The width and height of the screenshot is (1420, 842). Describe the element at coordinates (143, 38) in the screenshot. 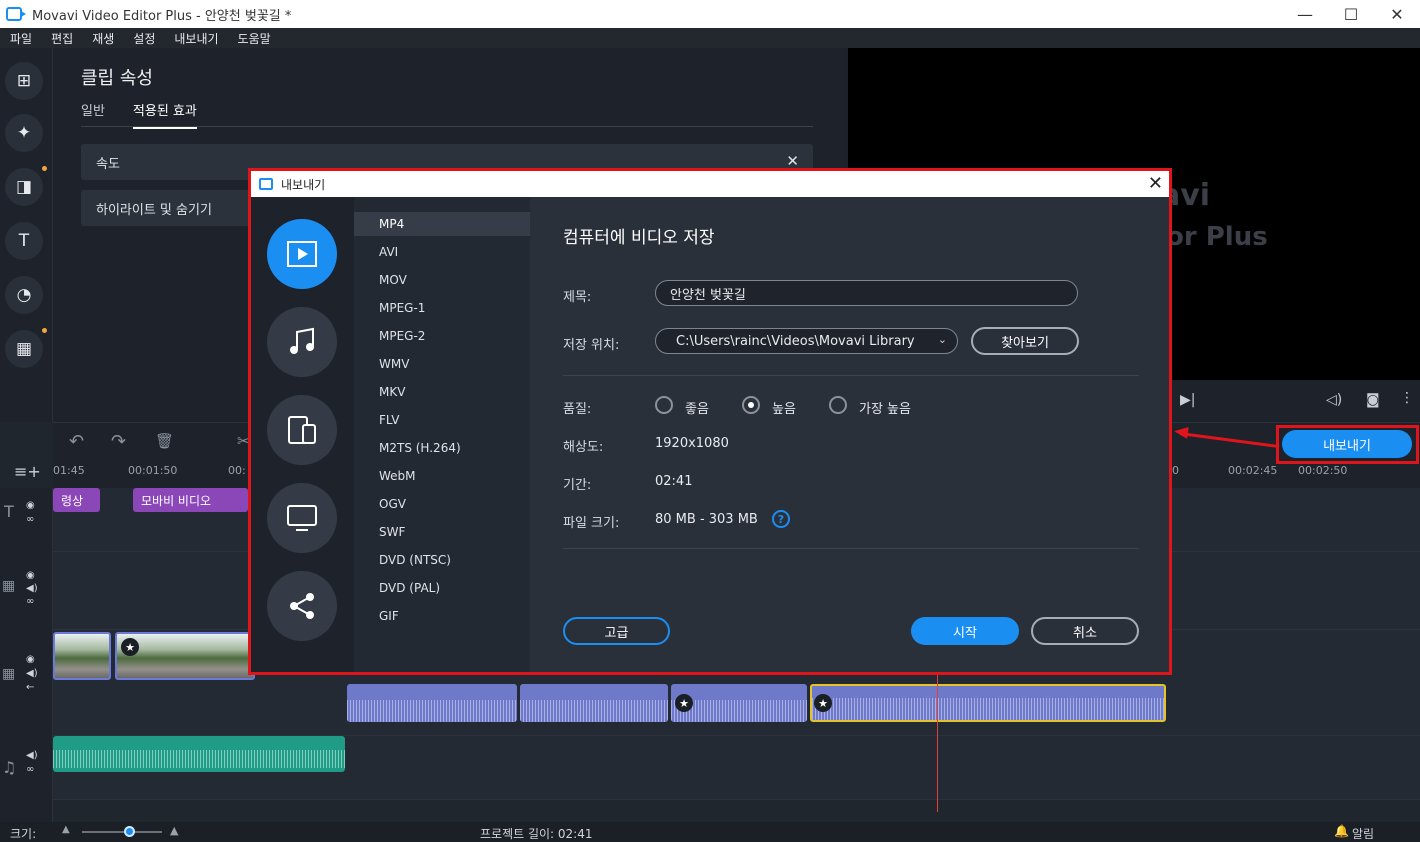

I see `menu-settings: 설정` at that location.